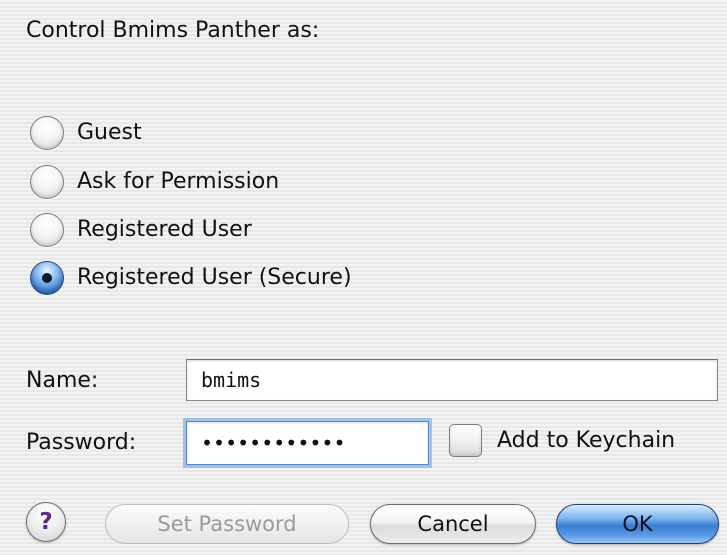 Image resolution: width=727 pixels, height=555 pixels. Describe the element at coordinates (586, 441) in the screenshot. I see `add-to-keychain-label: Add to Keychain` at that location.